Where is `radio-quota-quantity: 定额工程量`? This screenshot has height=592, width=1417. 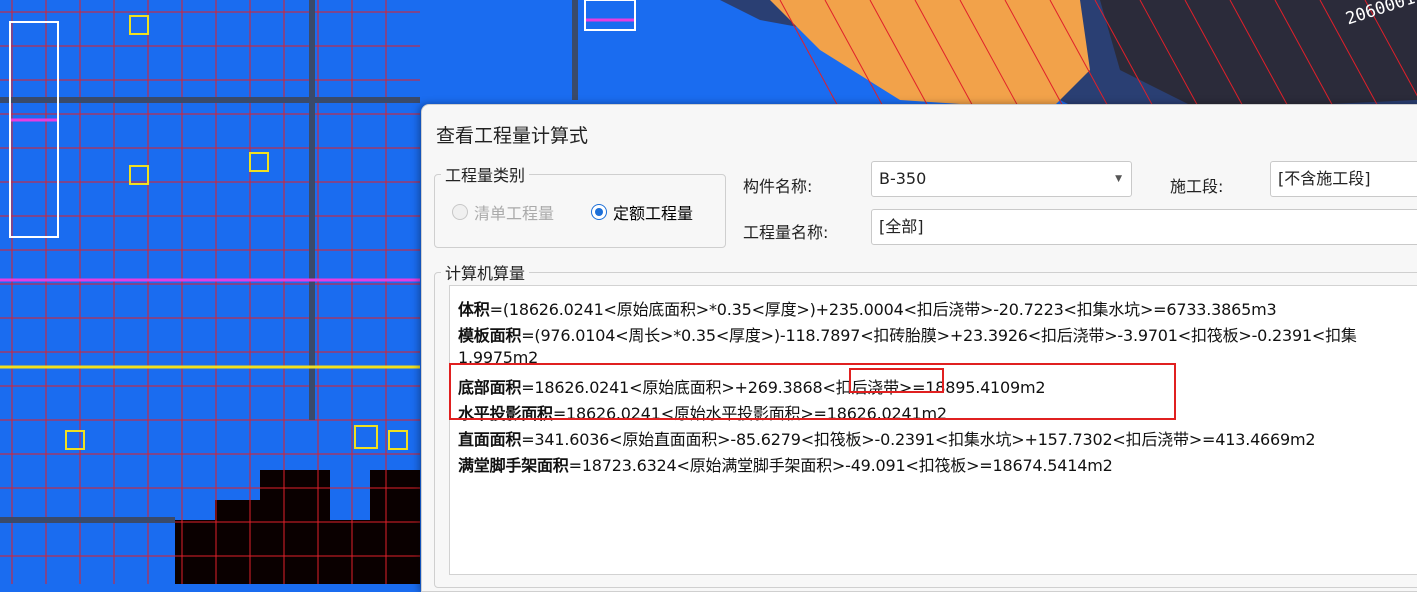
radio-quota-quantity: 定额工程量 is located at coordinates (642, 212).